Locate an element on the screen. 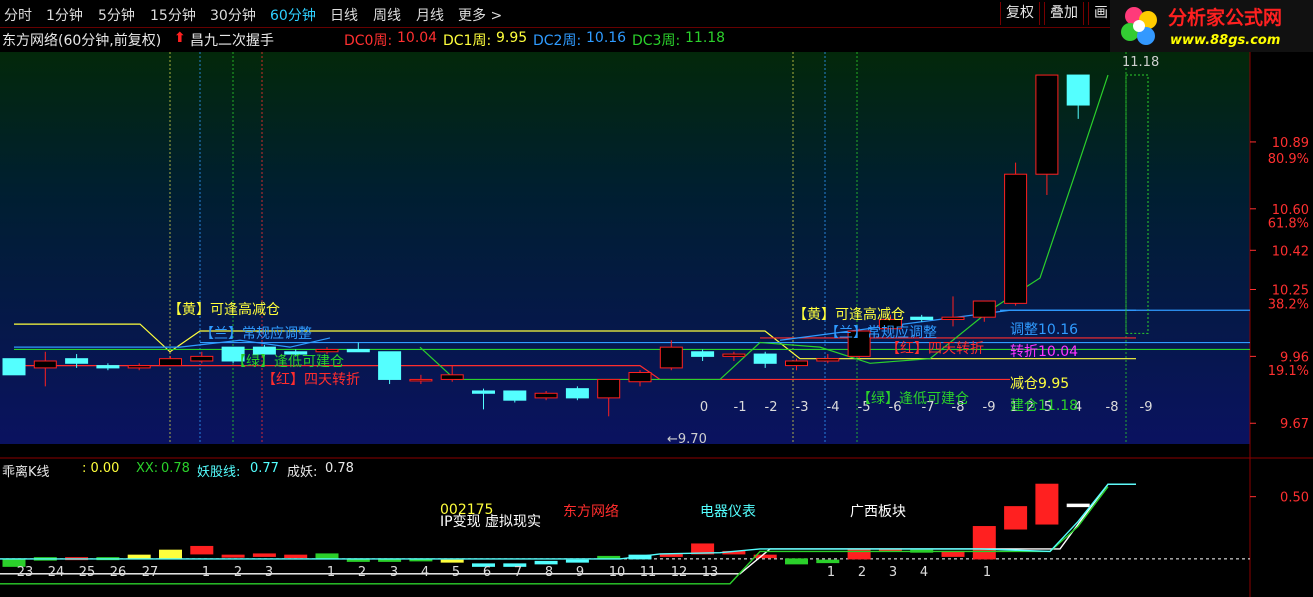 The width and height of the screenshot is (1313, 597). countdown-label-13: 4 is located at coordinates (1078, 407).